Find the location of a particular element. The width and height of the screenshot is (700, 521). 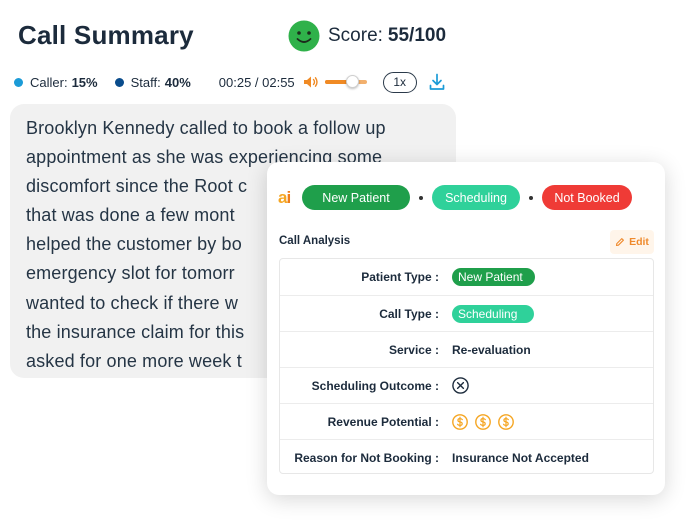

score-value: 55/100 is located at coordinates (417, 35).